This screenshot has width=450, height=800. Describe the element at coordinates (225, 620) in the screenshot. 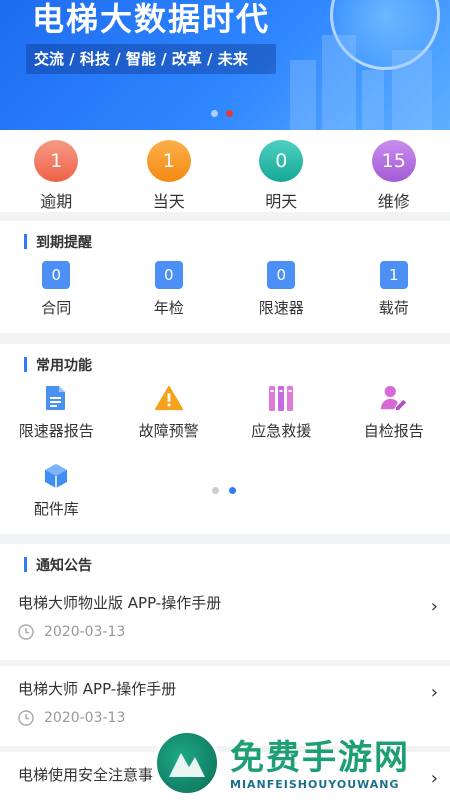

I see `notice-item: 电梯大师物业版 APP-操作手册 2020-03-13 ›` at that location.